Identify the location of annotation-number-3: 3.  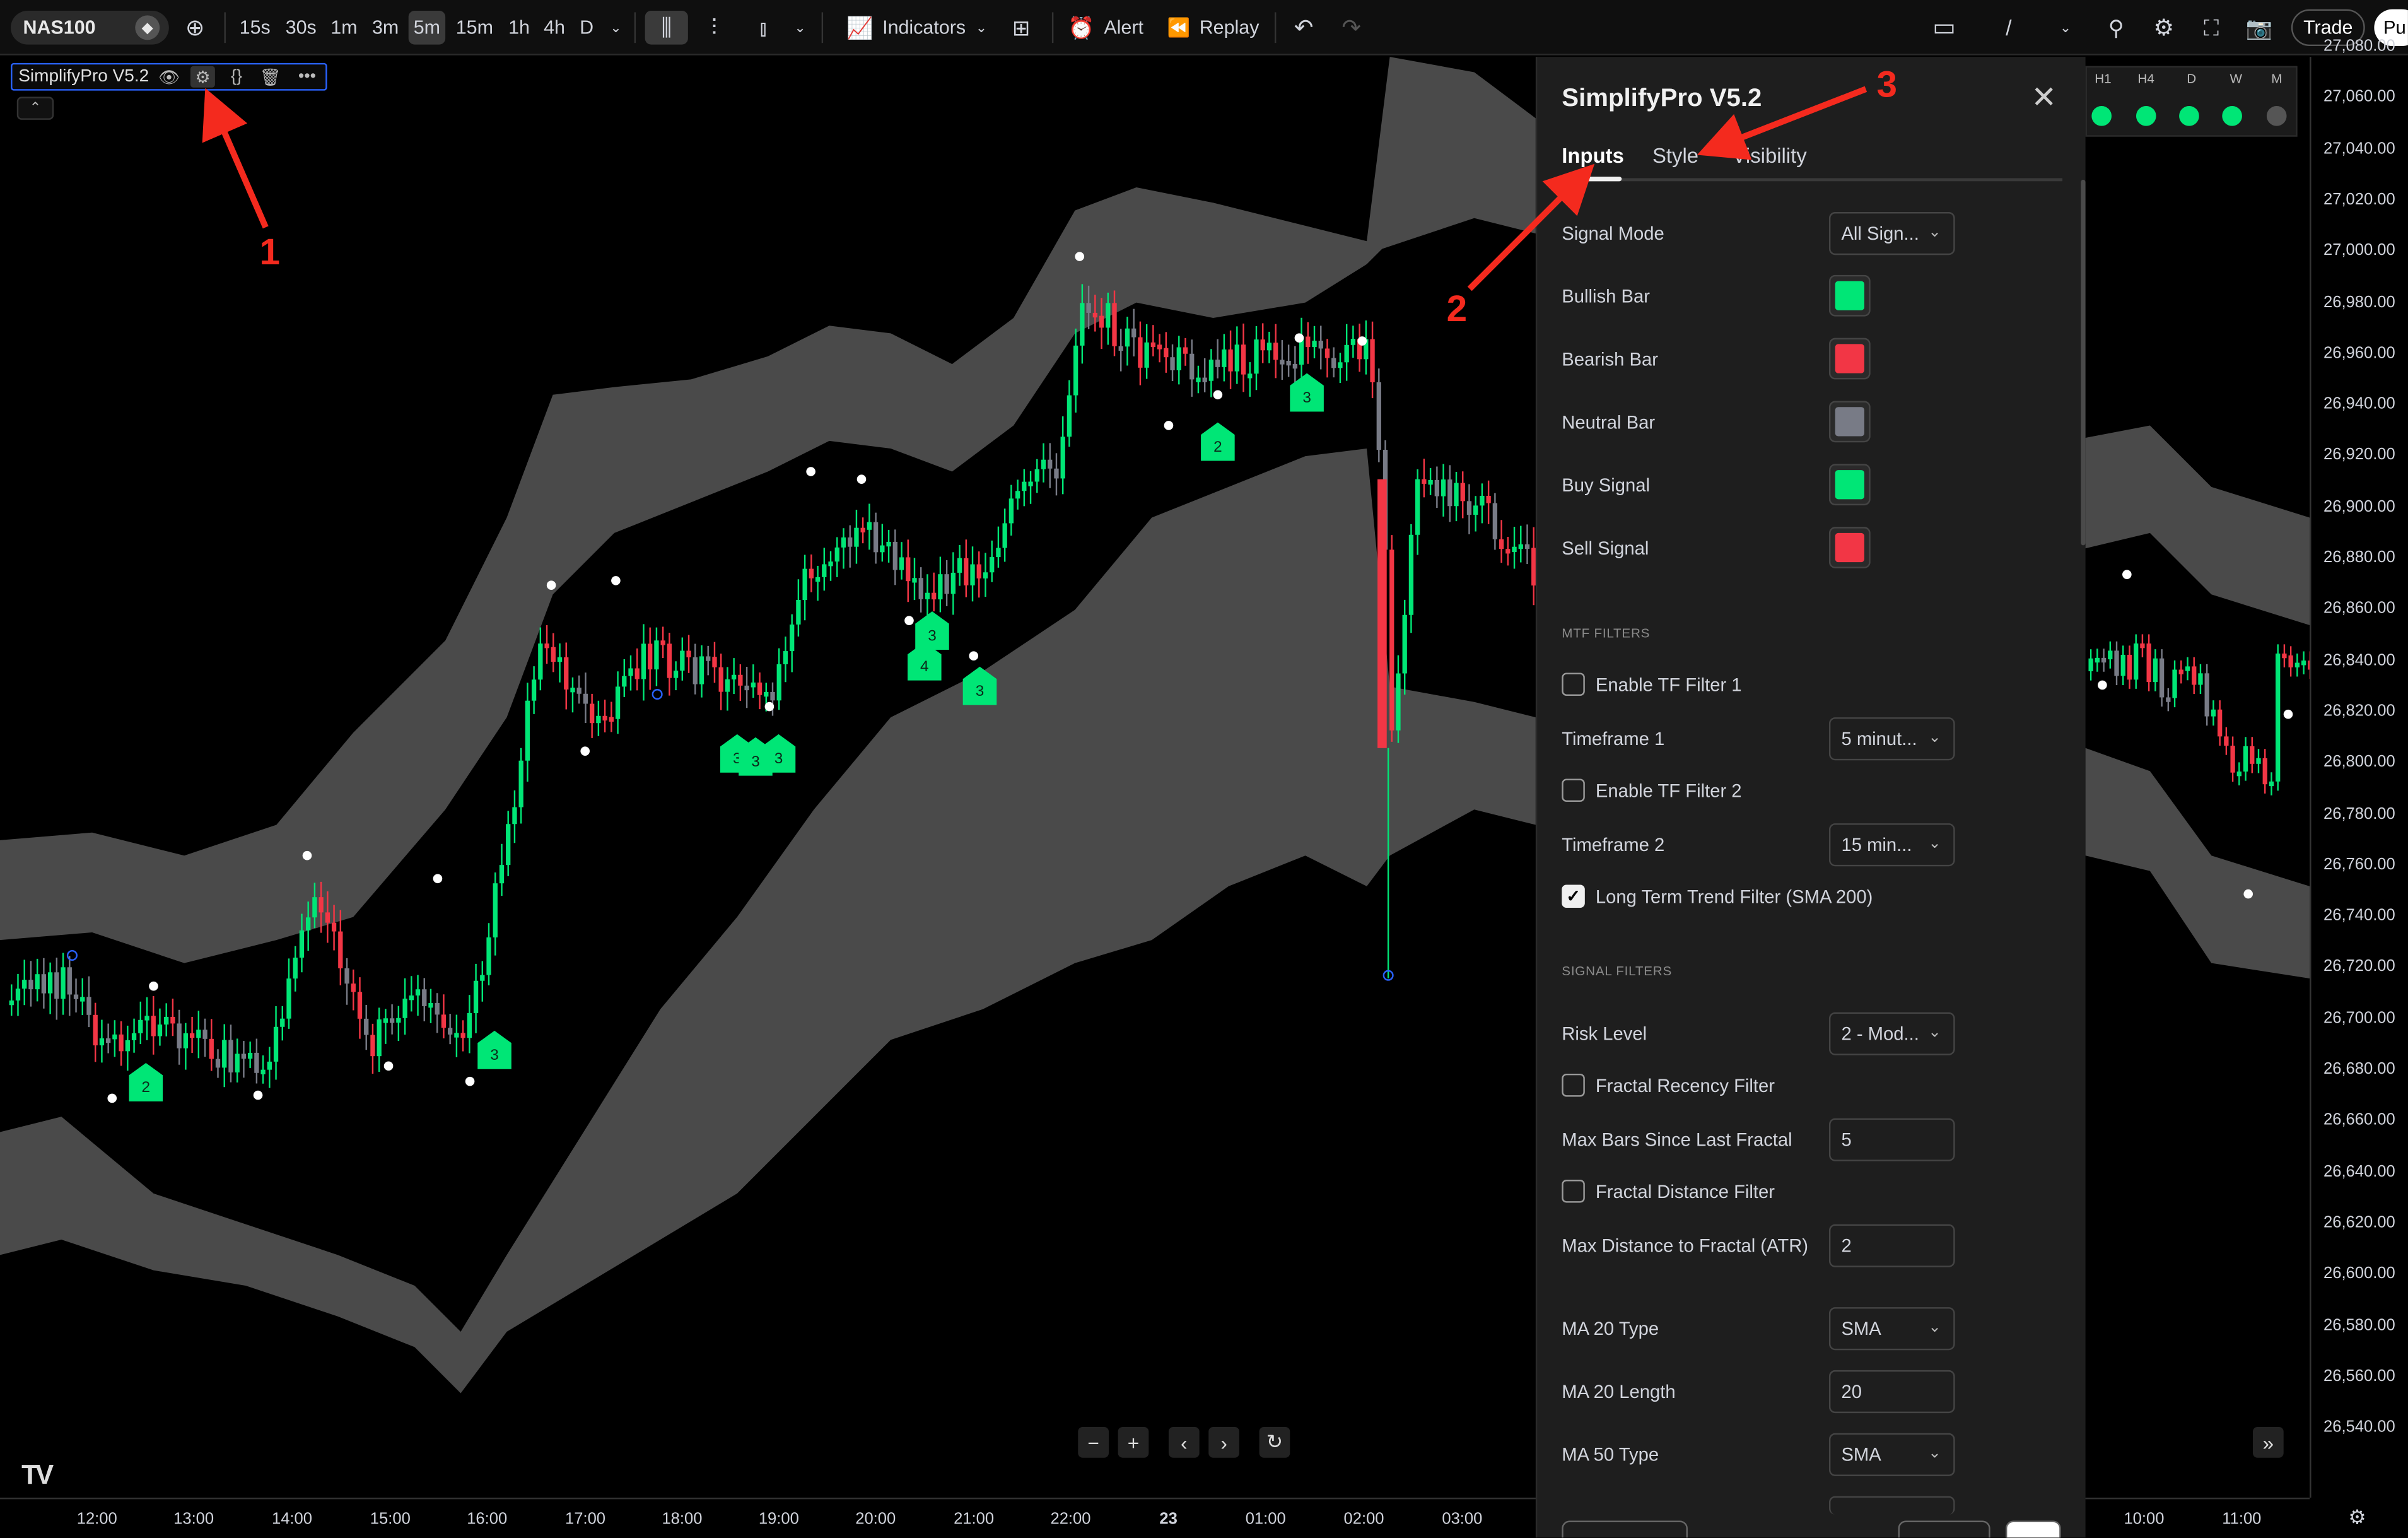
(1887, 85).